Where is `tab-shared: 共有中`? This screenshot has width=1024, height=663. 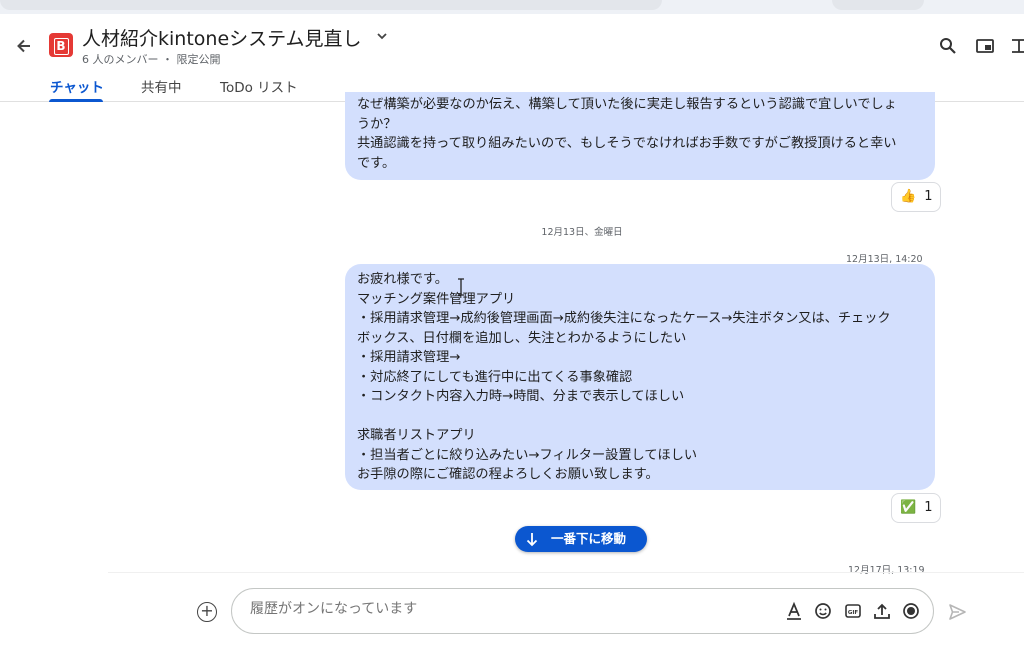
tab-shared: 共有中 is located at coordinates (161, 86).